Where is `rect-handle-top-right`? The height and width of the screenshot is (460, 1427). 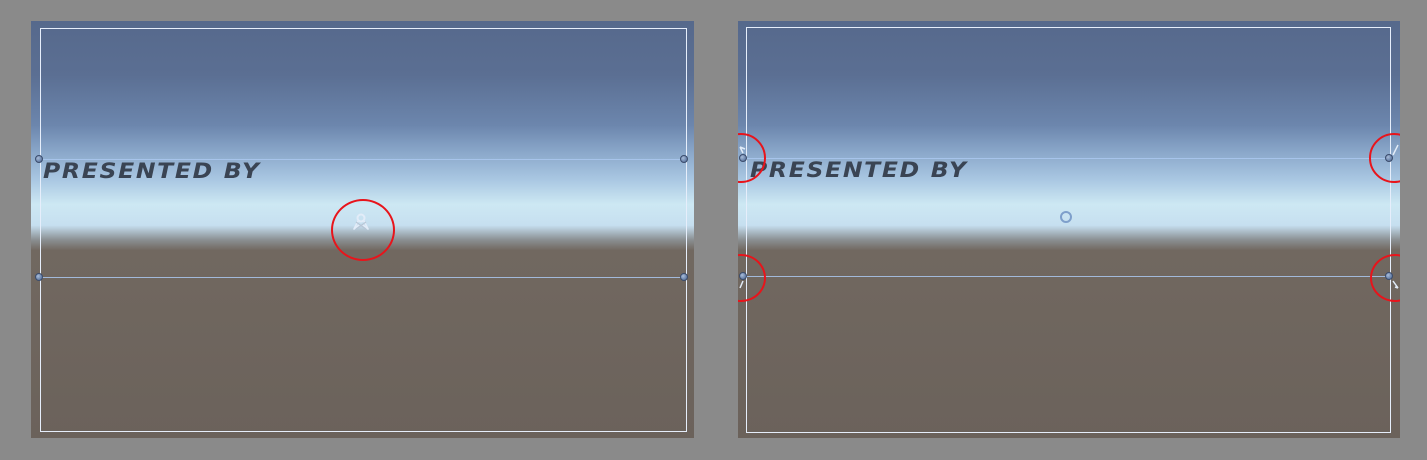
rect-handle-top-right is located at coordinates (684, 159).